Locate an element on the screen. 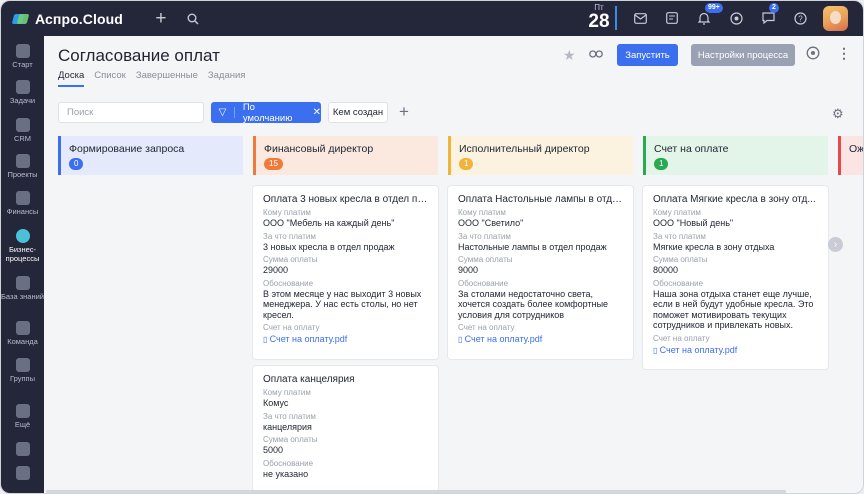  field-value: 29000 is located at coordinates (276, 270).